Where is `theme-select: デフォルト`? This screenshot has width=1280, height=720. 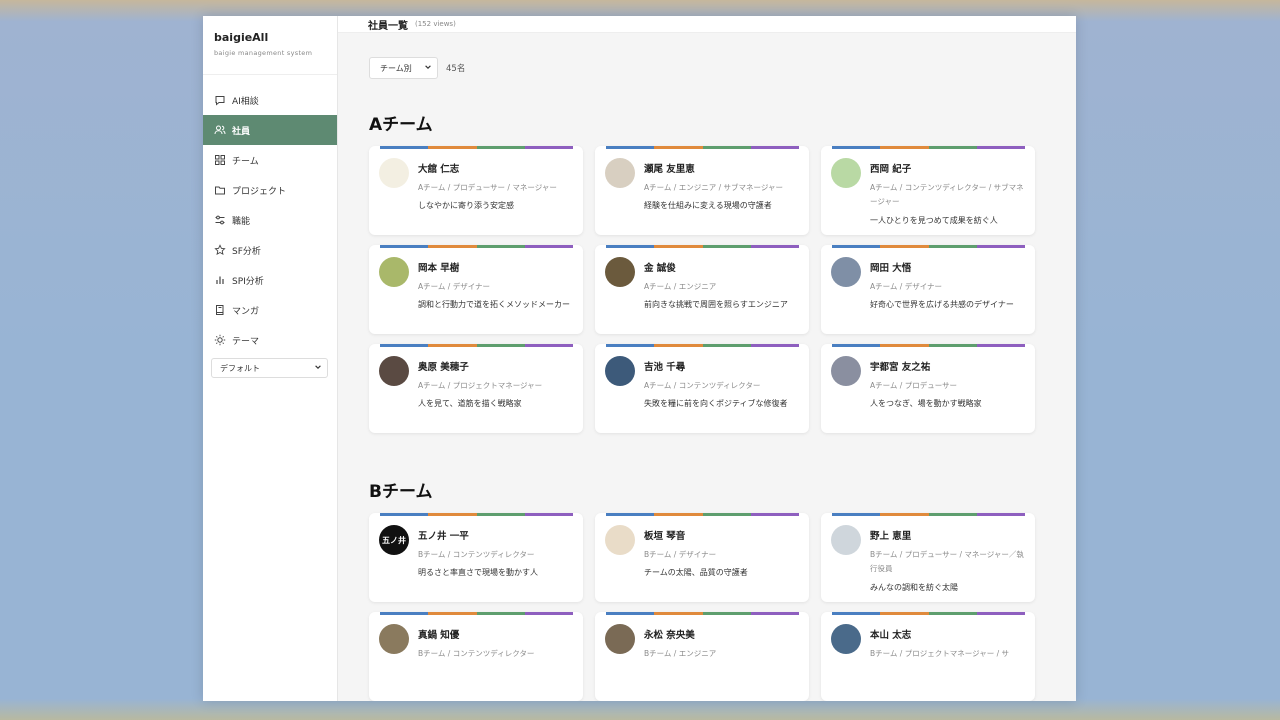
theme-select: デフォルト is located at coordinates (269, 368).